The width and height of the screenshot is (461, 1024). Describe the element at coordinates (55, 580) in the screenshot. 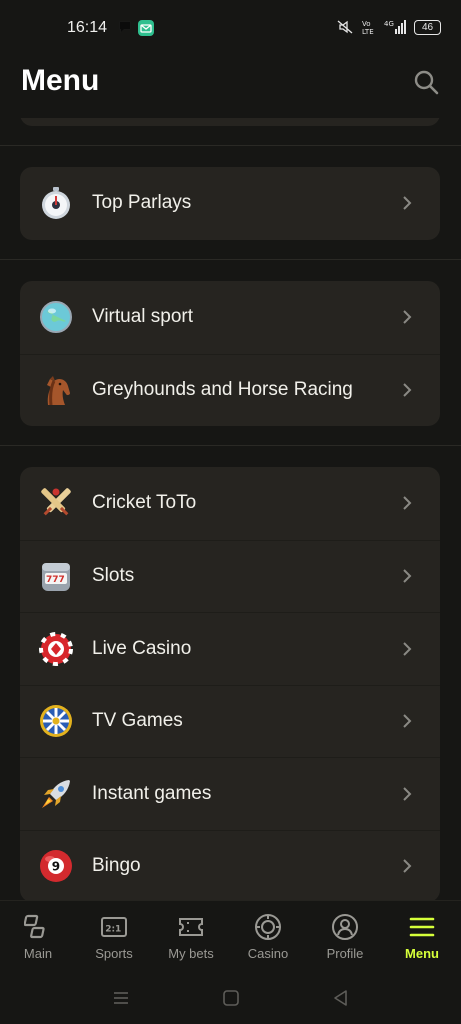

I see `svg-text: 777` at that location.